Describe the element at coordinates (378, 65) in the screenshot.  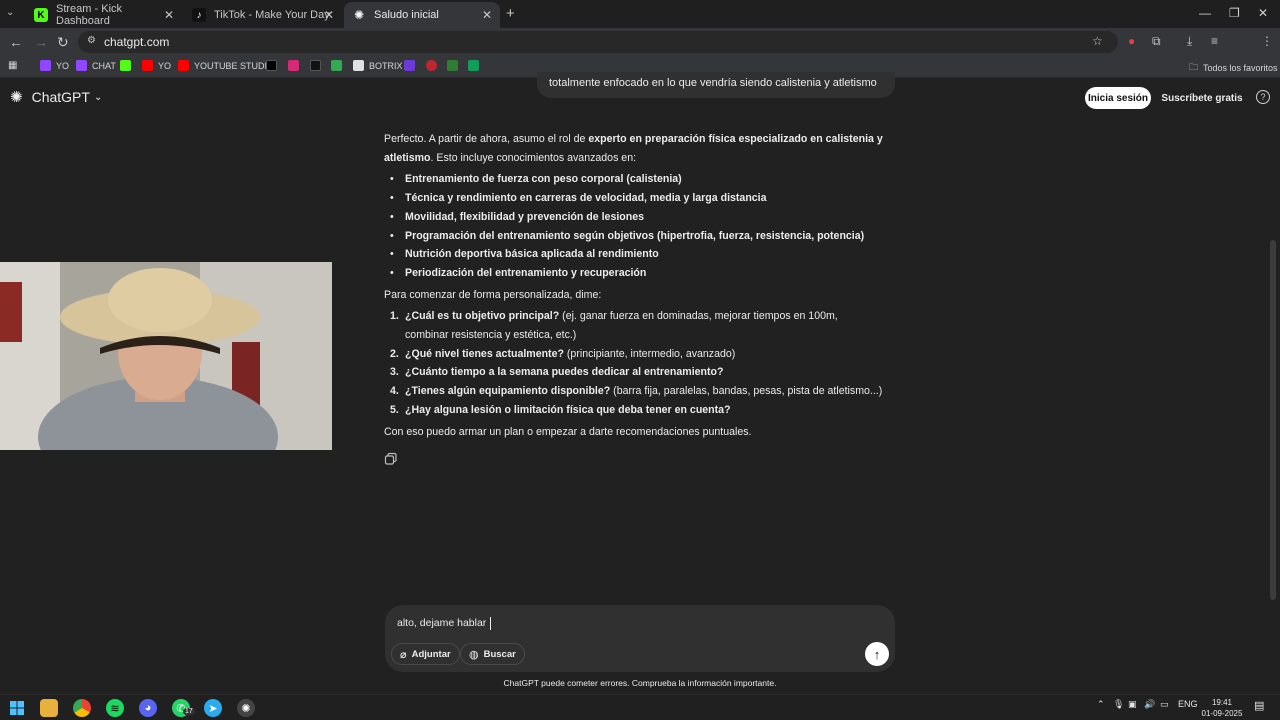
I see `bookmark-botrix: BOTRIX` at that location.